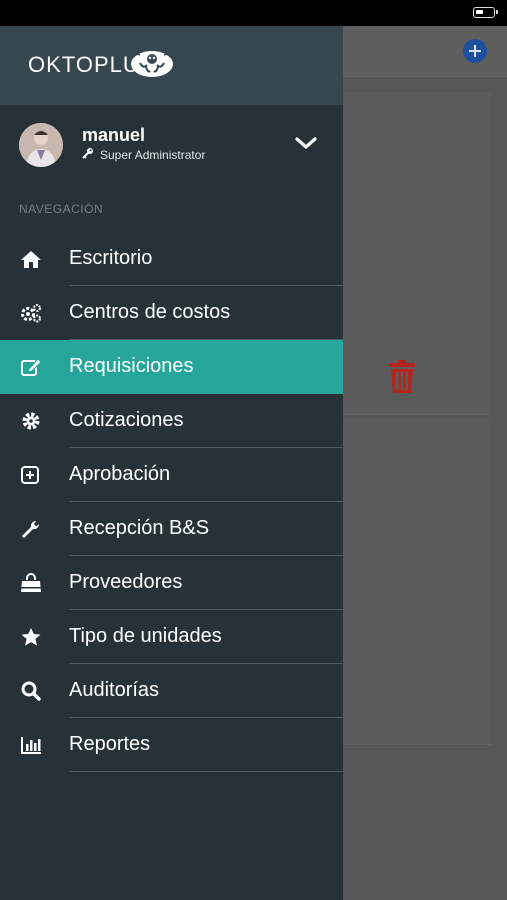 This screenshot has height=900, width=507. What do you see at coordinates (475, 51) in the screenshot?
I see `add-icon` at bounding box center [475, 51].